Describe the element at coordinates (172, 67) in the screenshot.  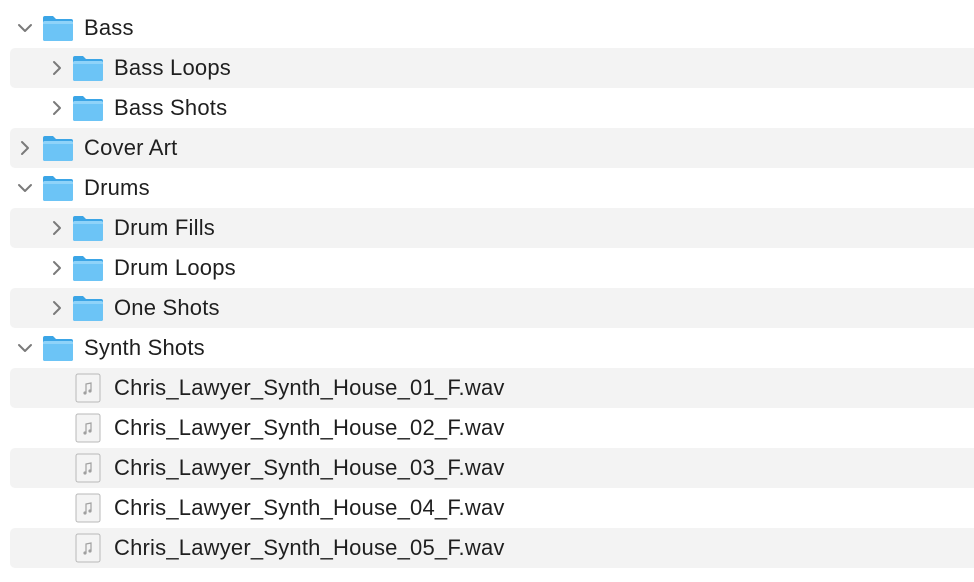
I see `folder-label: Bass Loops` at that location.